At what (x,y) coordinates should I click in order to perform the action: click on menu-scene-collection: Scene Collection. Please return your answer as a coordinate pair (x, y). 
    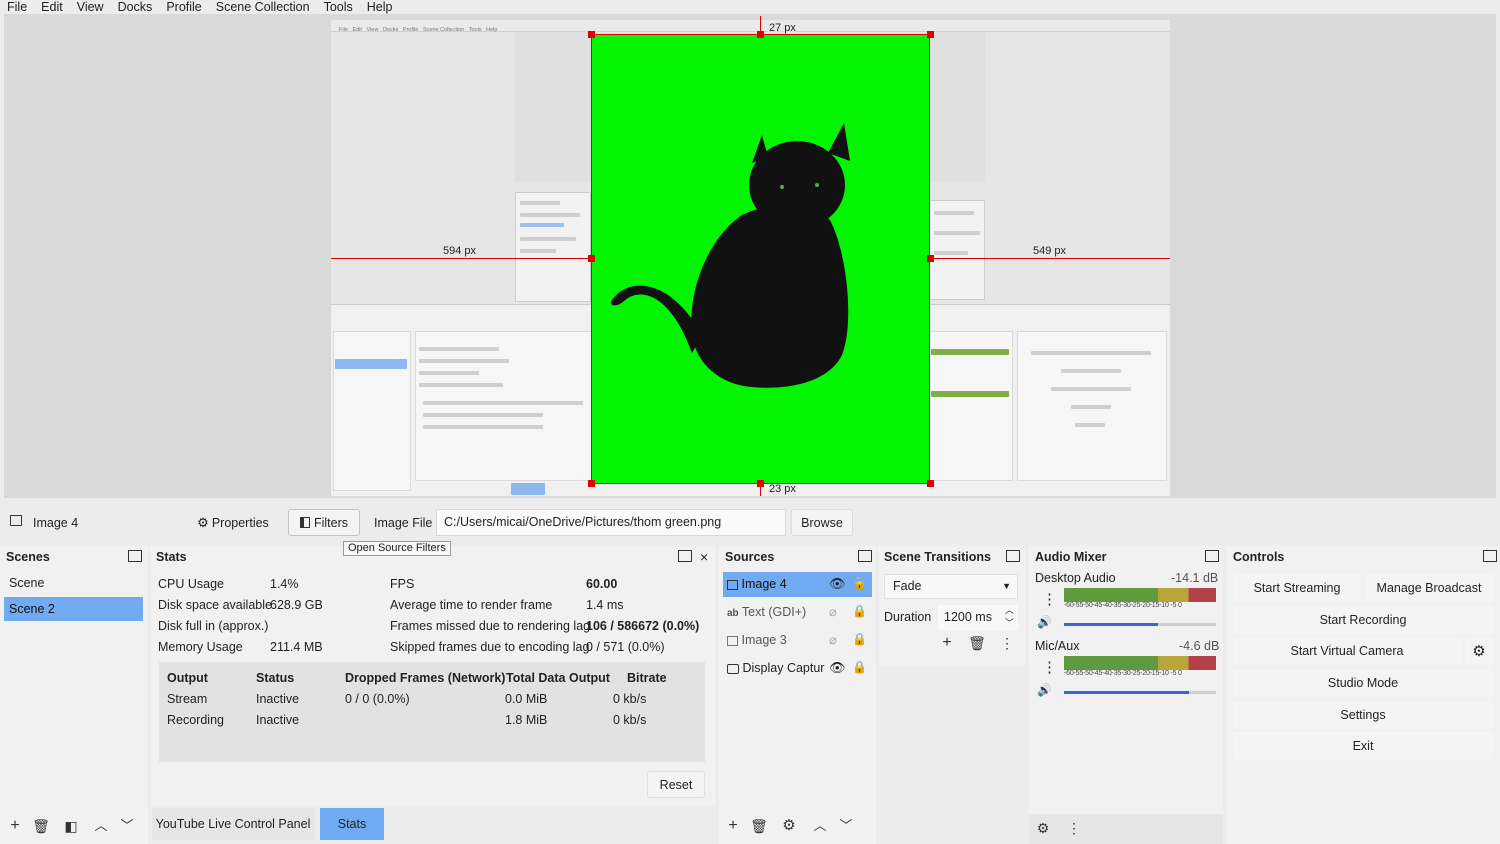
    Looking at the image, I should click on (263, 7).